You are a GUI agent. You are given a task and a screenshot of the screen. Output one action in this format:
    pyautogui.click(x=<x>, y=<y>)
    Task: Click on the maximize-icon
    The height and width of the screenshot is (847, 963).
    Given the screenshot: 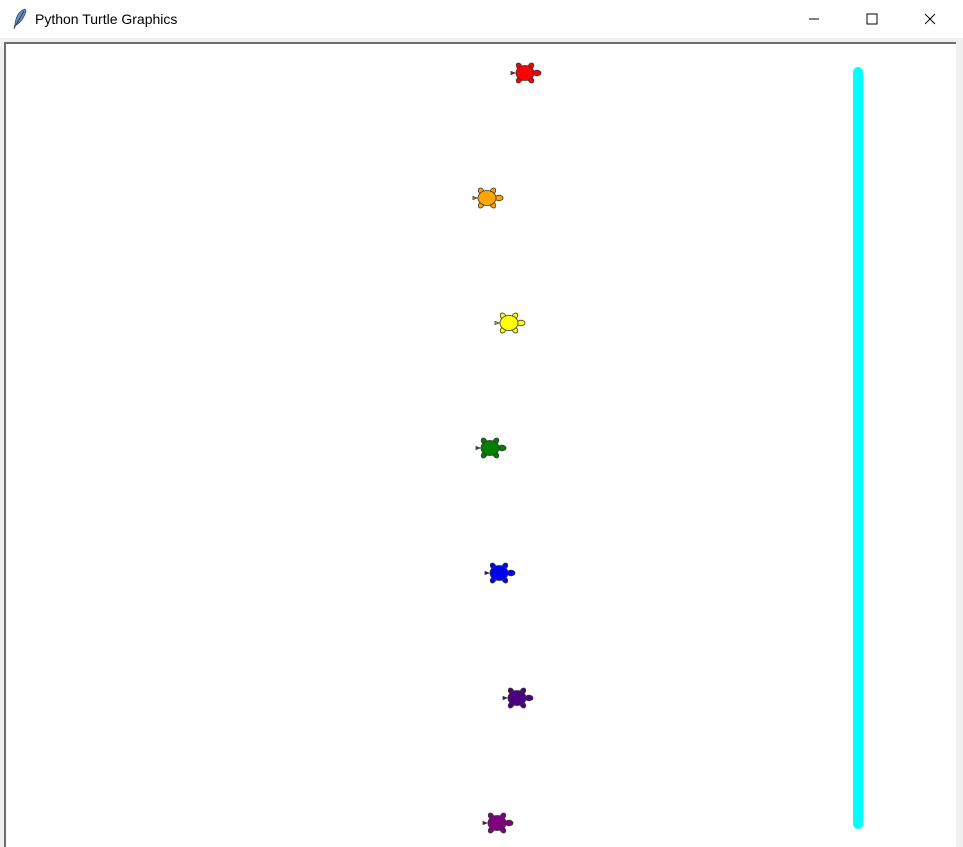 What is the action you would take?
    pyautogui.click(x=872, y=19)
    